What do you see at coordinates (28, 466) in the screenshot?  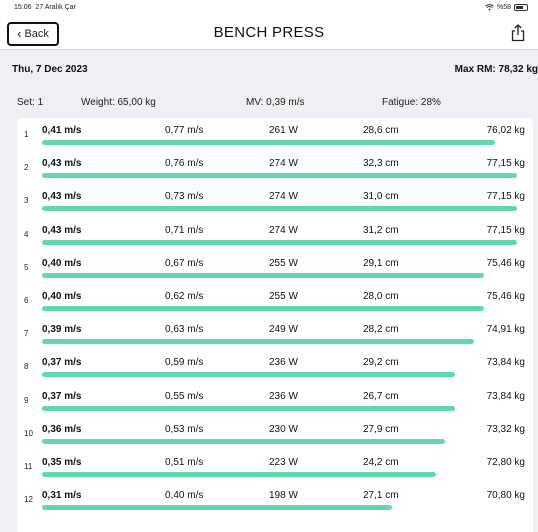 I see `rep-number: 11` at bounding box center [28, 466].